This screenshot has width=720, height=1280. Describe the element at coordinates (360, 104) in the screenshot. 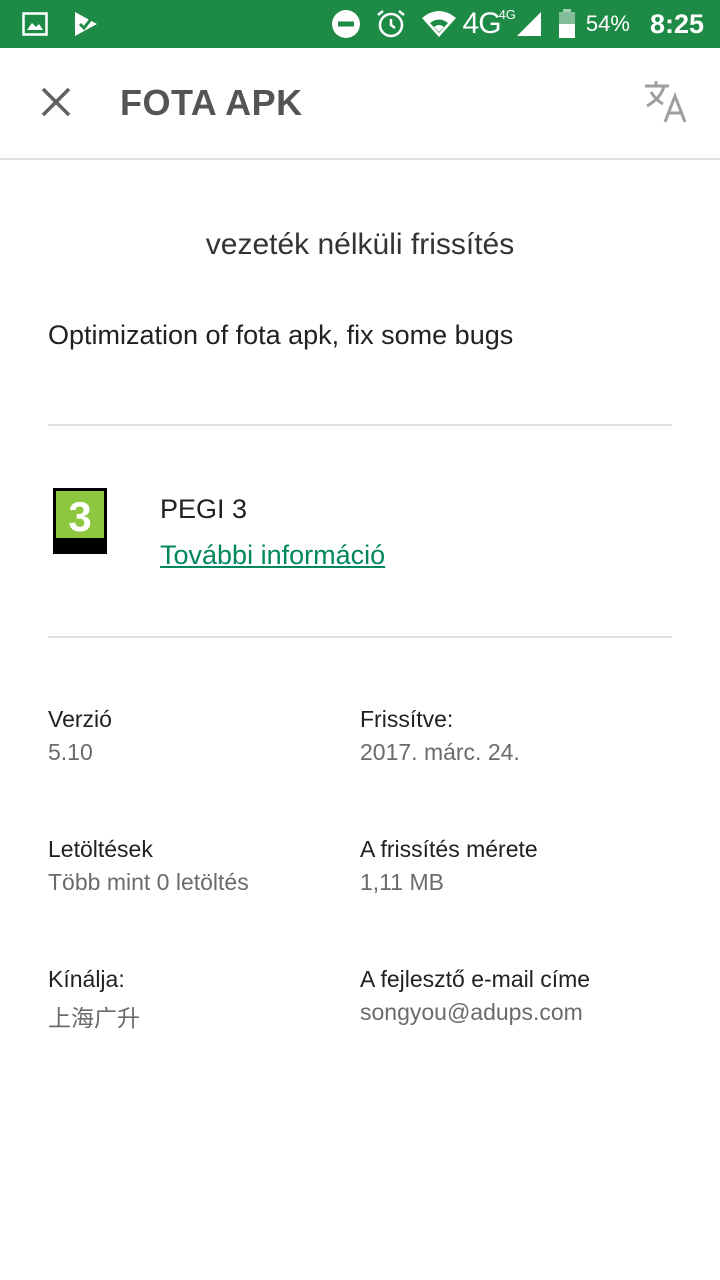

I see `app-bar: FOTA APK` at that location.